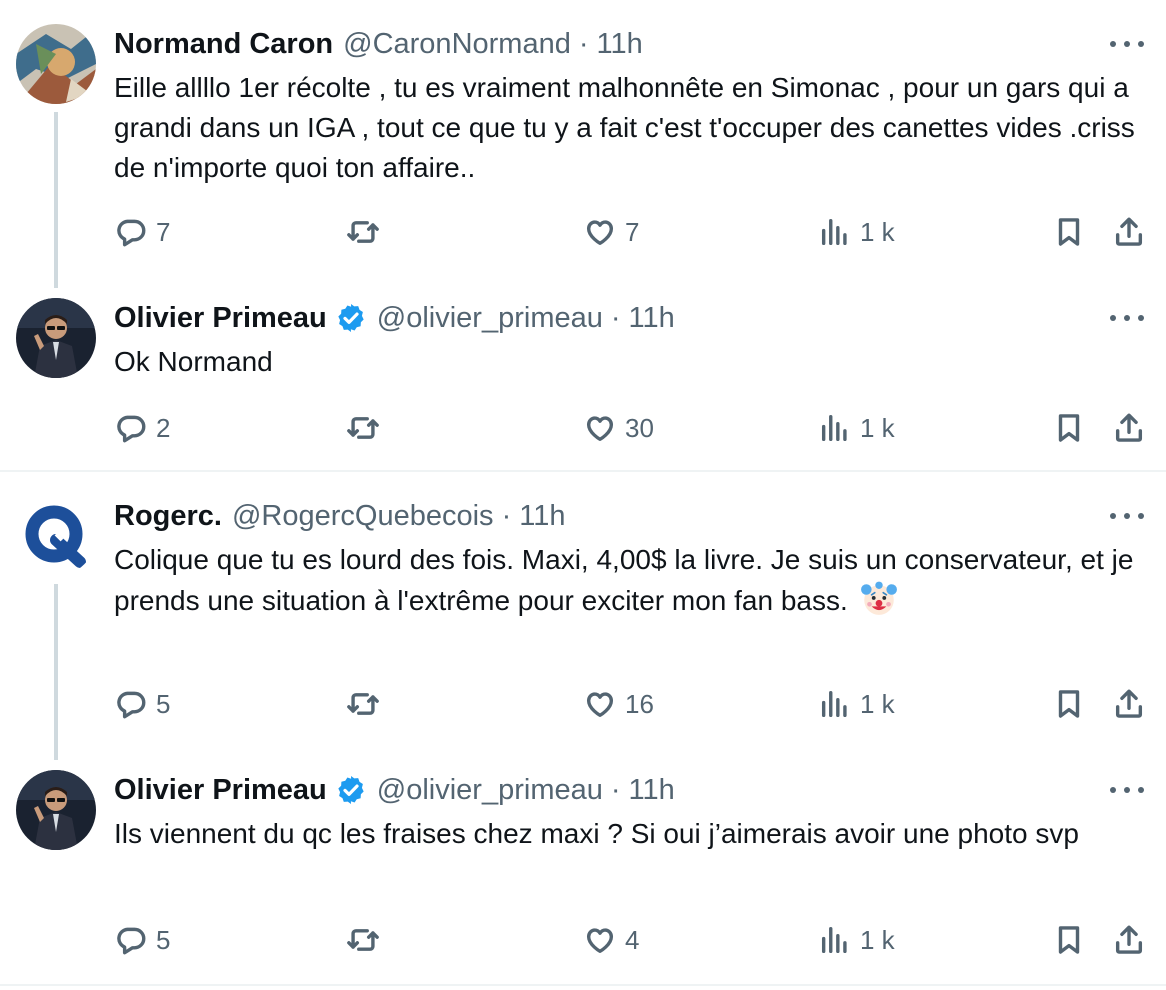 The width and height of the screenshot is (1166, 990). I want to click on avatar-normand-caron, so click(56, 64).